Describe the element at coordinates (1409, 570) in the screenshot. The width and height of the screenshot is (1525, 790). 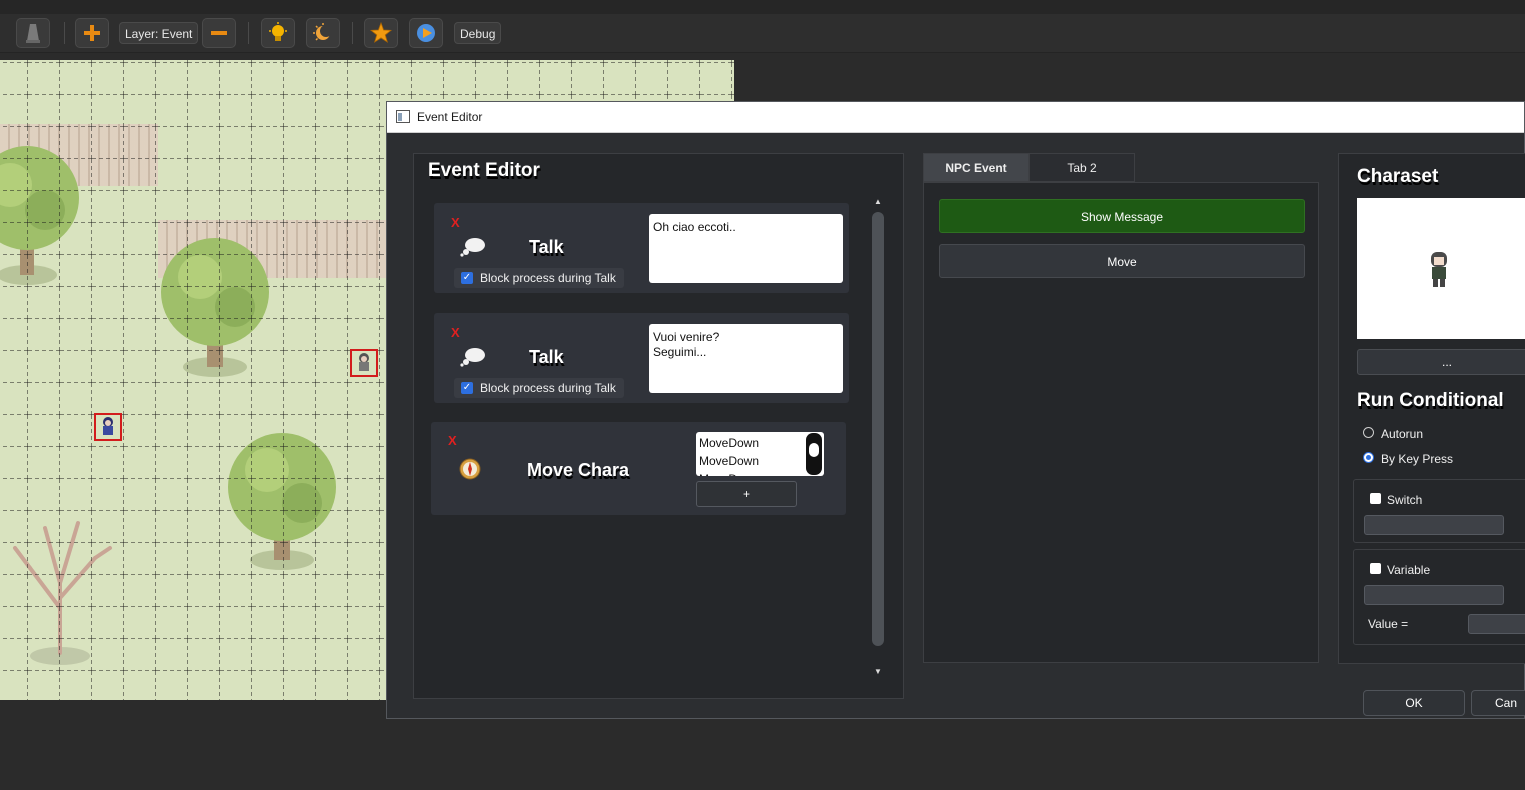
I see `variable-label: Variable` at that location.